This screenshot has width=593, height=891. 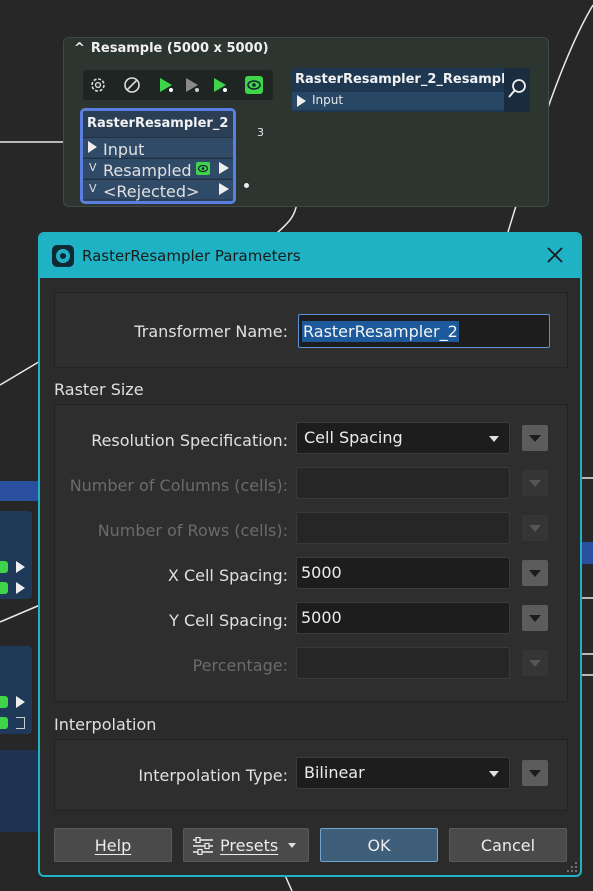 What do you see at coordinates (191, 256) in the screenshot?
I see `dialog-title: RasterResampler Parameters` at bounding box center [191, 256].